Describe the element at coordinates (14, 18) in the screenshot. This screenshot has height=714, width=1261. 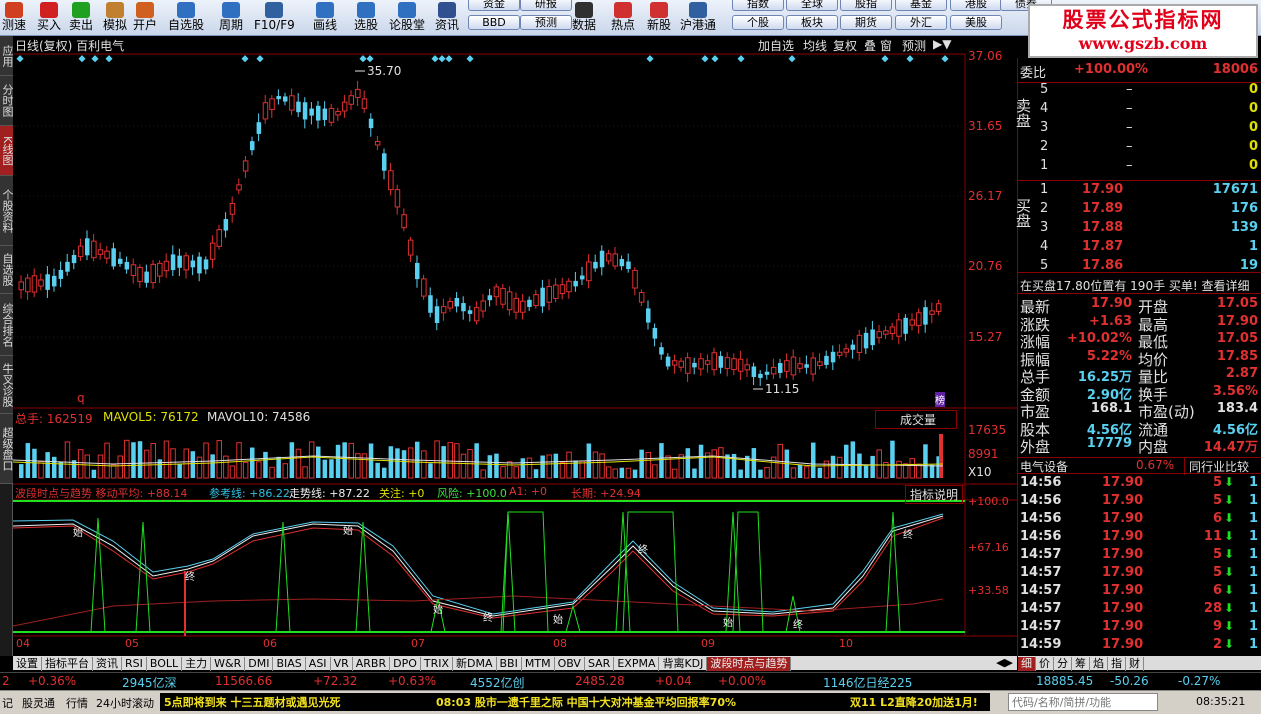
I see `toolbar-speedometer-button: 测速` at that location.